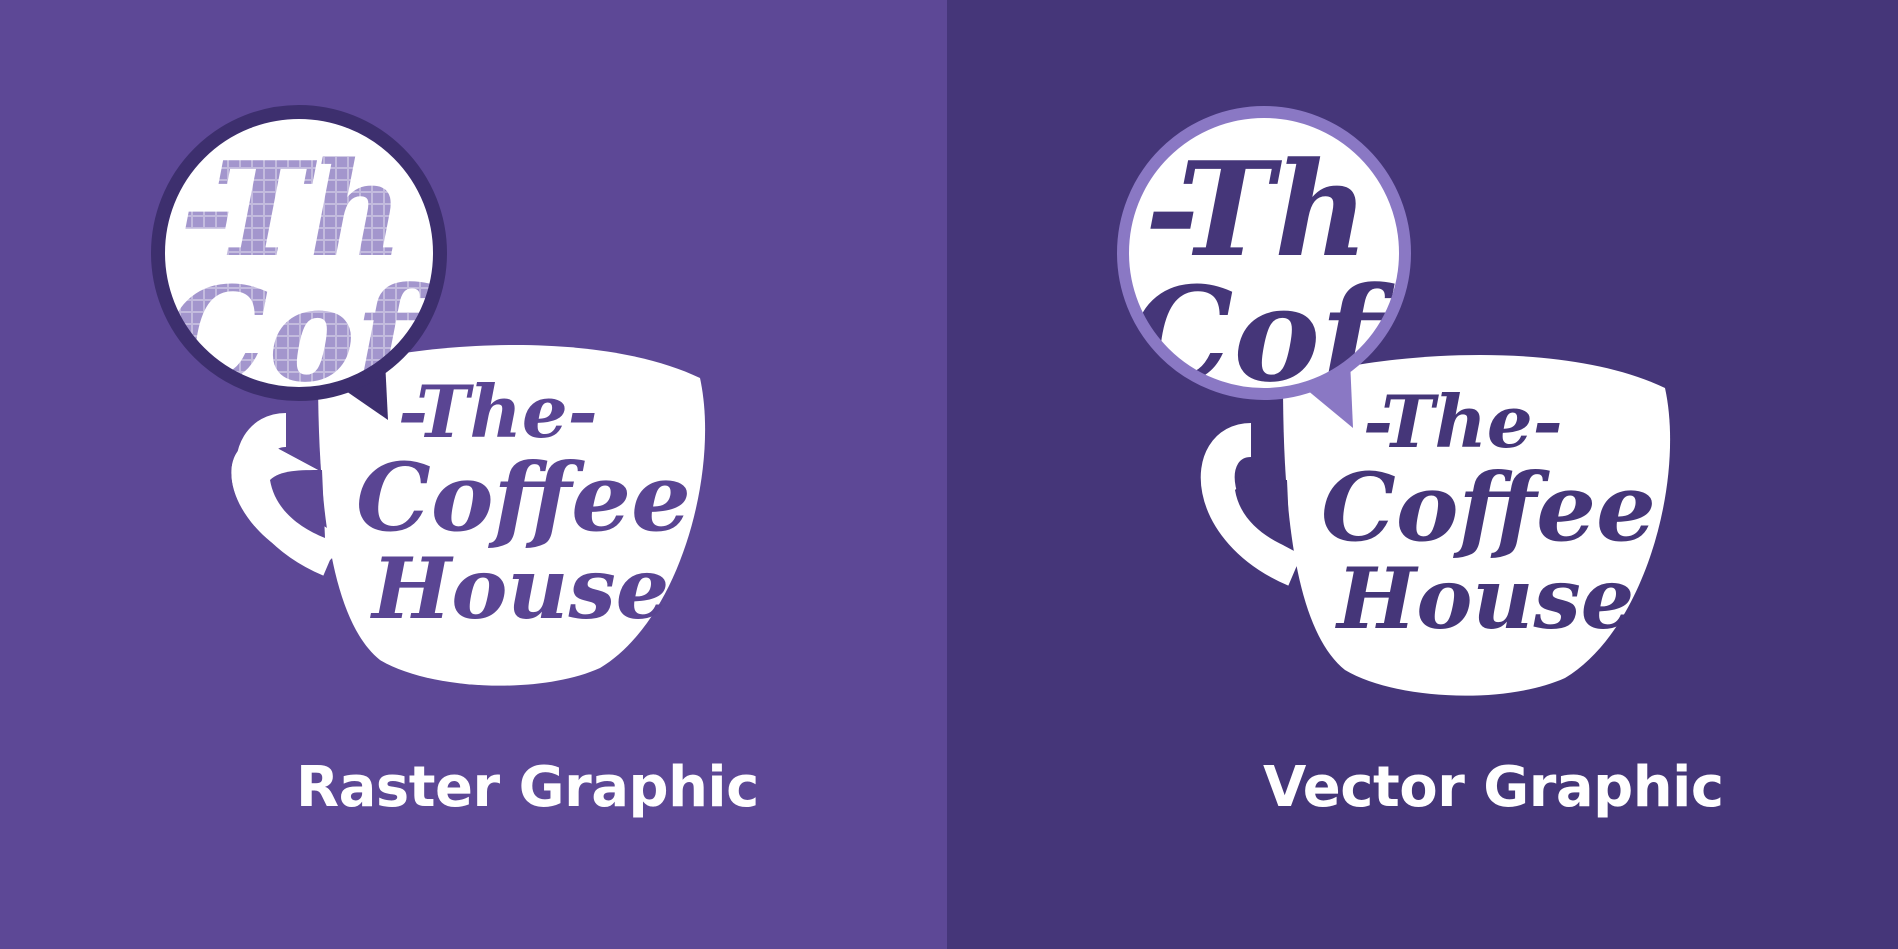  What do you see at coordinates (1493, 787) in the screenshot?
I see `vector-caption: Vector Graphic` at bounding box center [1493, 787].